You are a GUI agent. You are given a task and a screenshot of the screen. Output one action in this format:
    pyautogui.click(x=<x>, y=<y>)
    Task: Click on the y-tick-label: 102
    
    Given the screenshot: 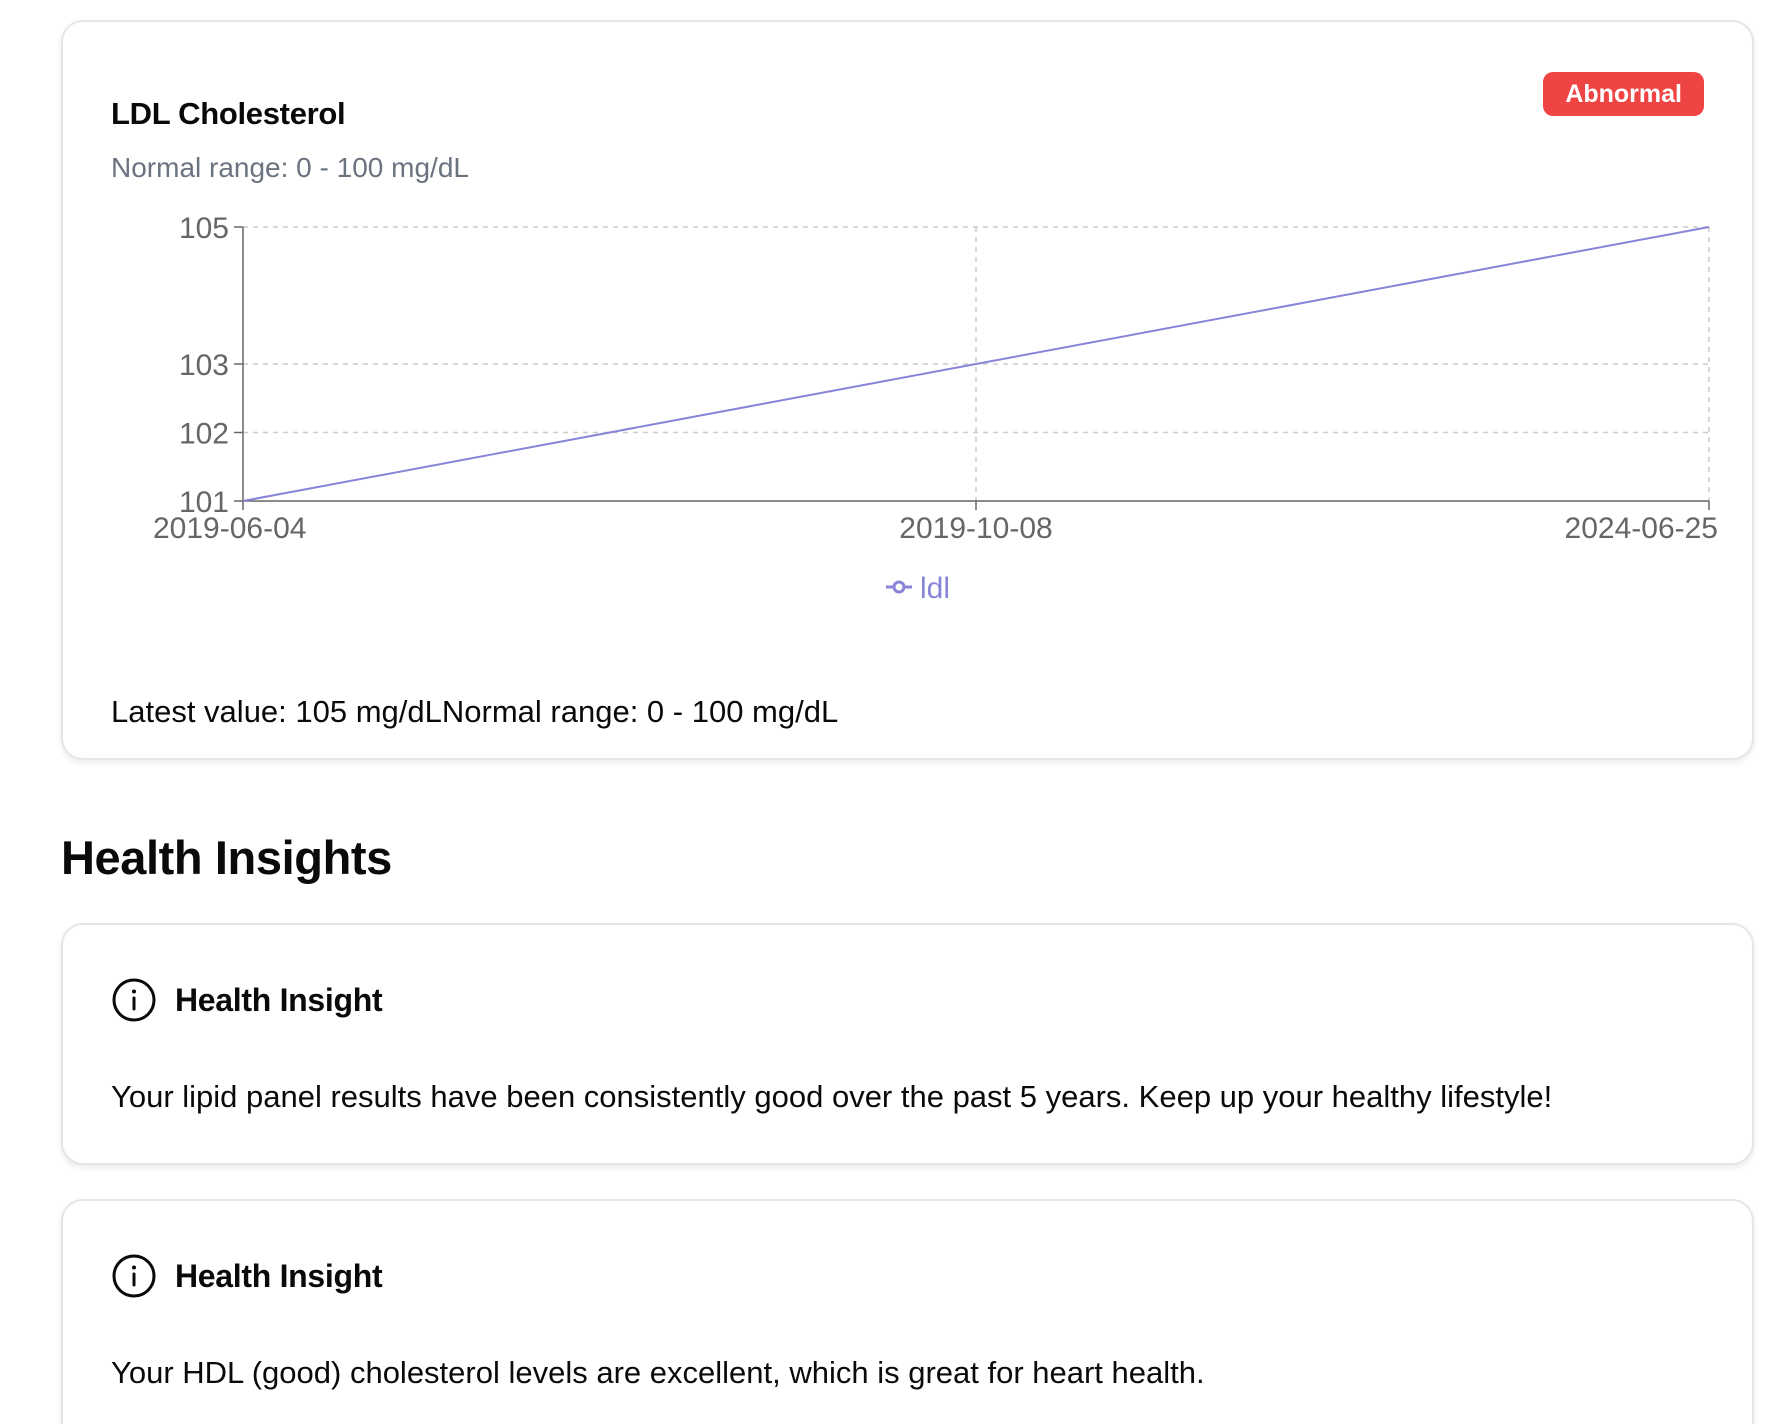 What is the action you would take?
    pyautogui.click(x=204, y=434)
    